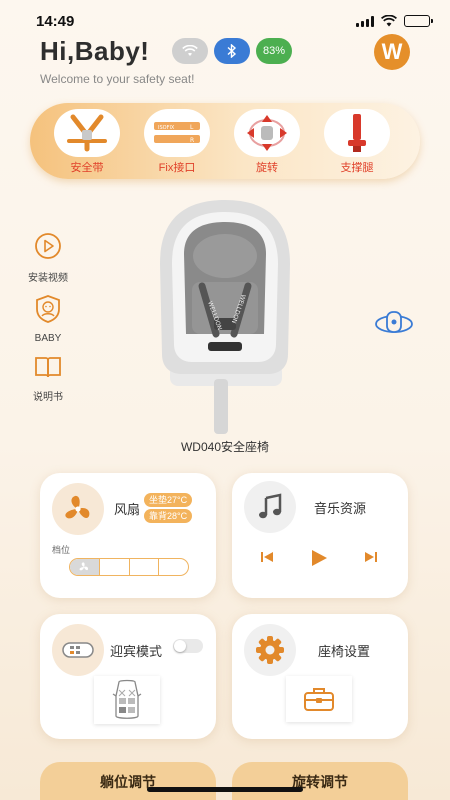 This screenshot has width=450, height=800. What do you see at coordinates (177, 133) in the screenshot?
I see `isofix-icon: ISOFIX L R` at bounding box center [177, 133].